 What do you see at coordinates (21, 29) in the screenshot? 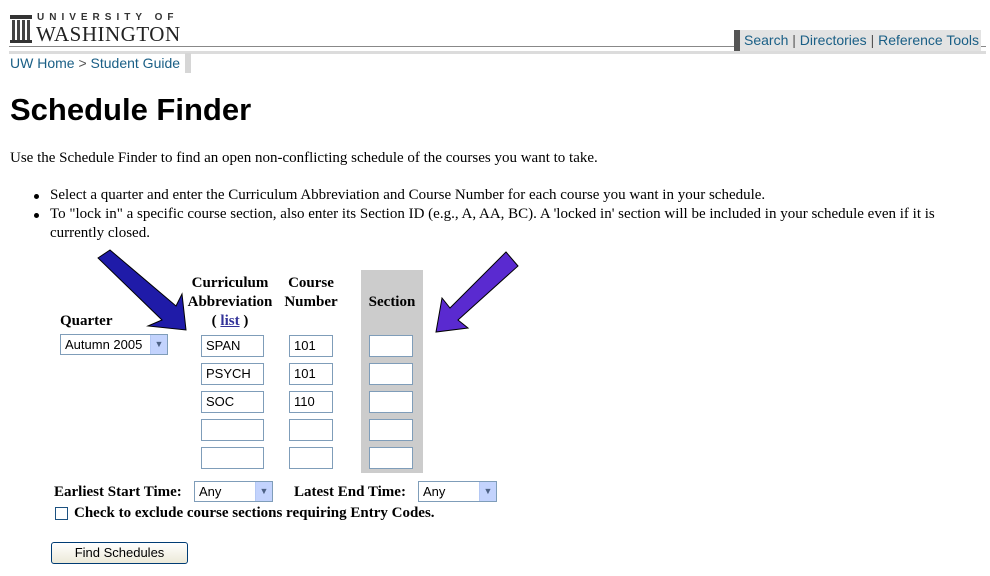
I see `university-seal-icon` at bounding box center [21, 29].